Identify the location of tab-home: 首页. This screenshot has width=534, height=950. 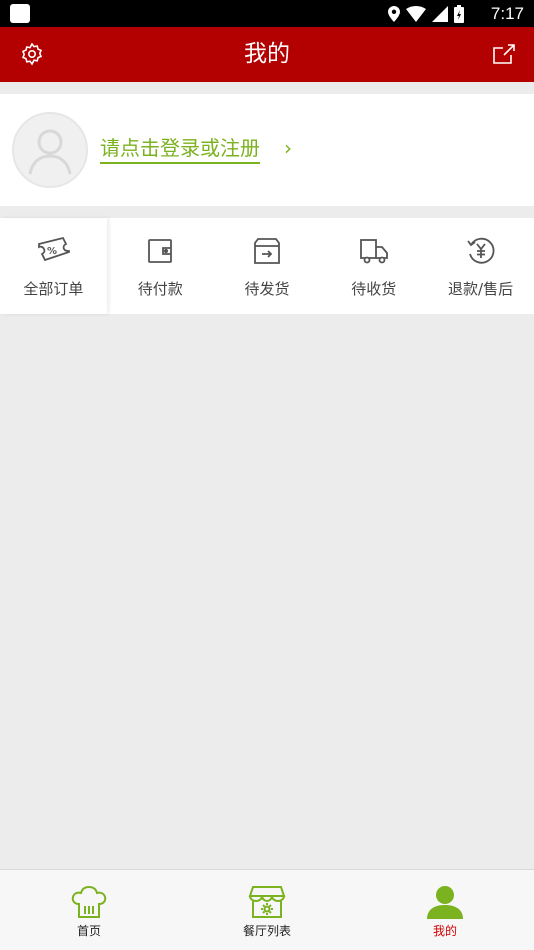
(89, 910).